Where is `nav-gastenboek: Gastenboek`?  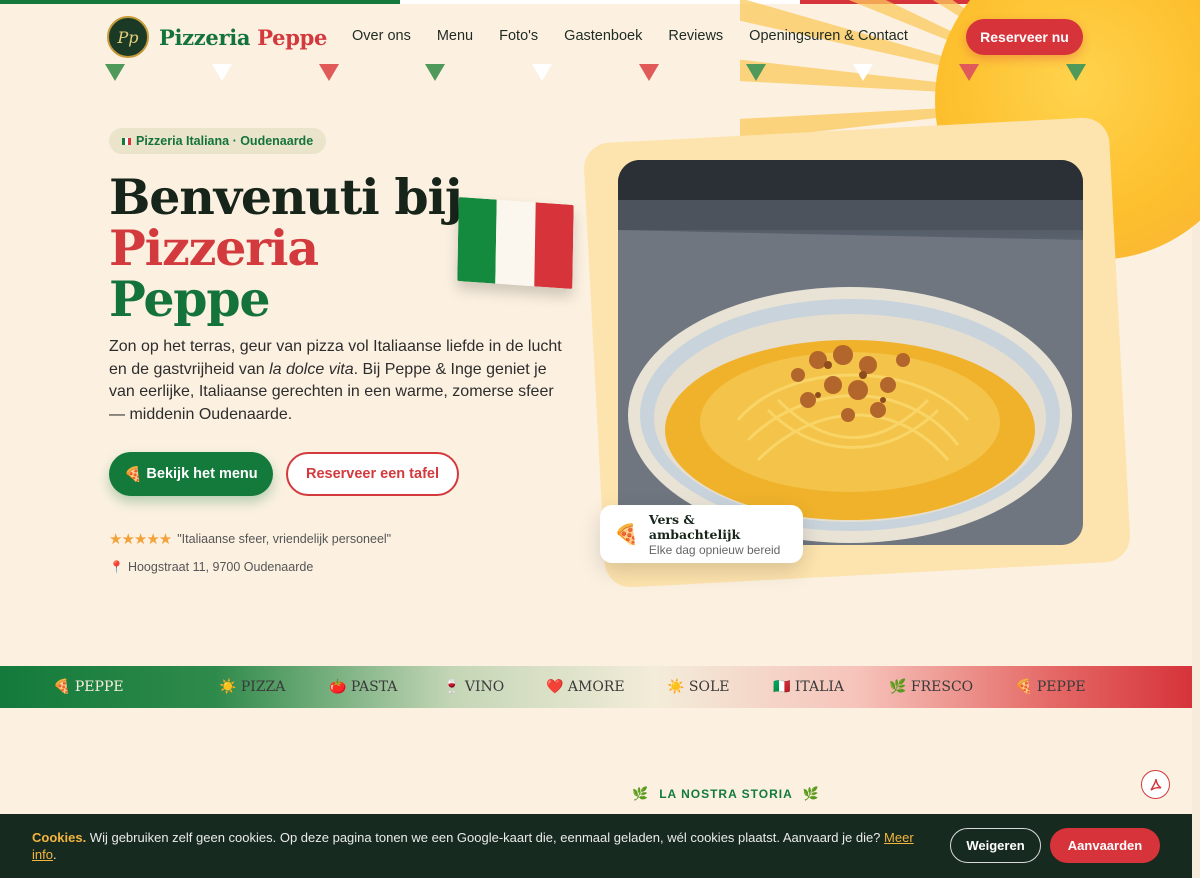
nav-gastenboek: Gastenboek is located at coordinates (603, 36).